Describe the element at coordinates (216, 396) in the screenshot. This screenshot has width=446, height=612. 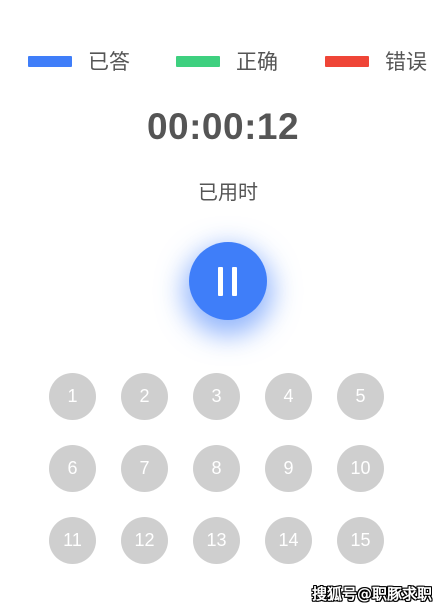
I see `question-number-button: 3` at that location.